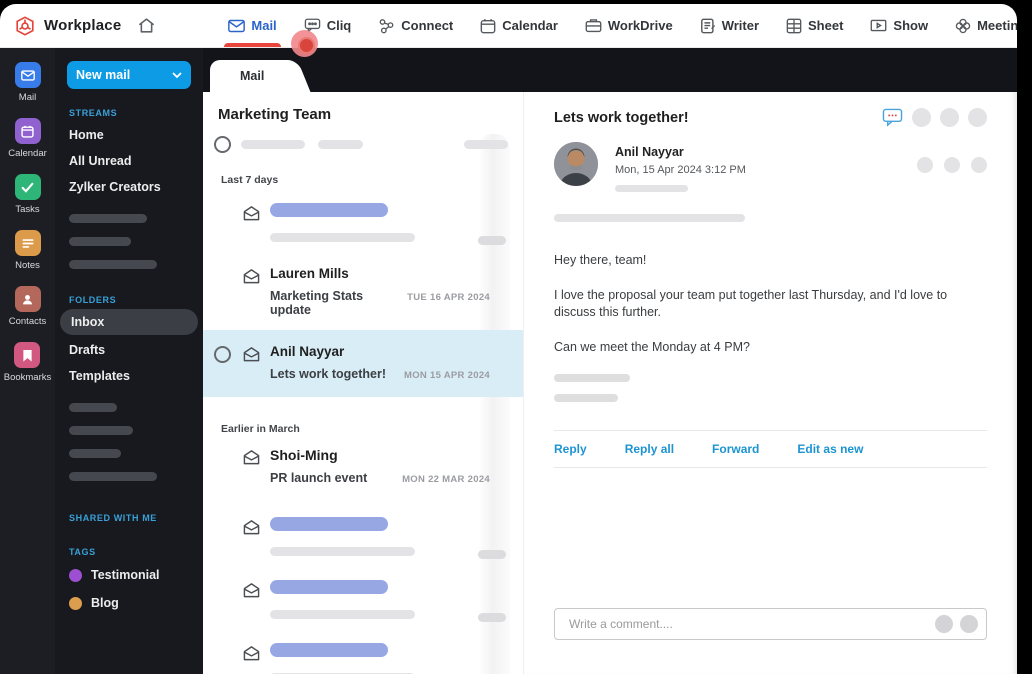  I want to click on rail-contacts-label: Contacts, so click(27, 321).